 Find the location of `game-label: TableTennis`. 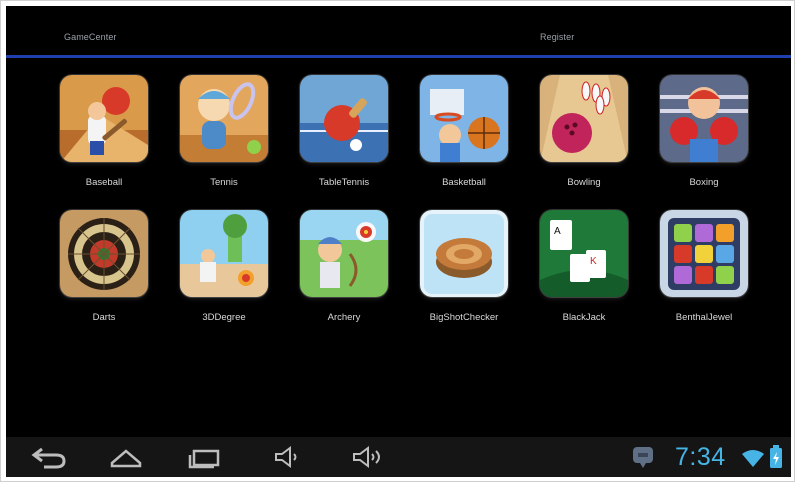

game-label: TableTennis is located at coordinates (344, 182).